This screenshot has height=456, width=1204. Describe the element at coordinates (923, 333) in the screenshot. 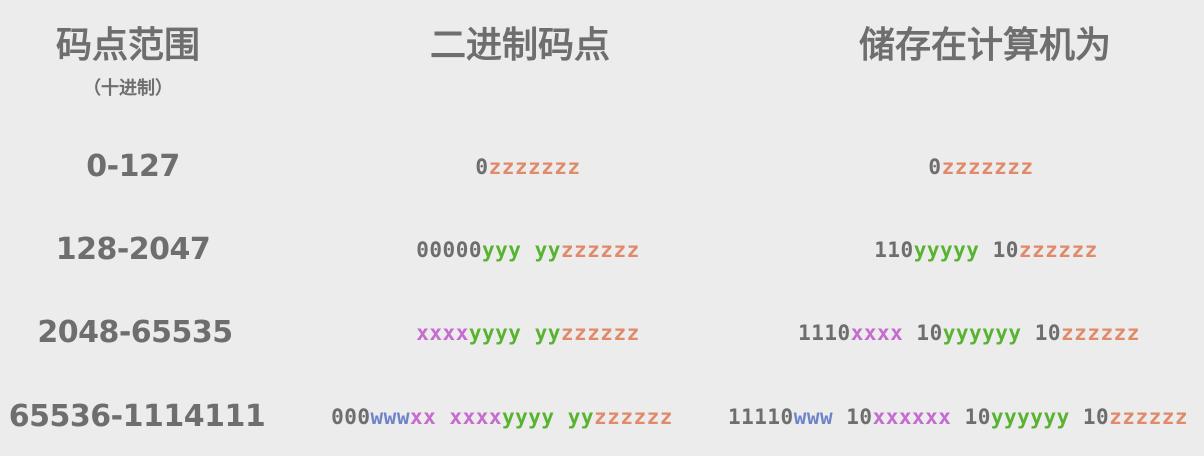

I see `stored-row-2-segment-2: 10` at that location.